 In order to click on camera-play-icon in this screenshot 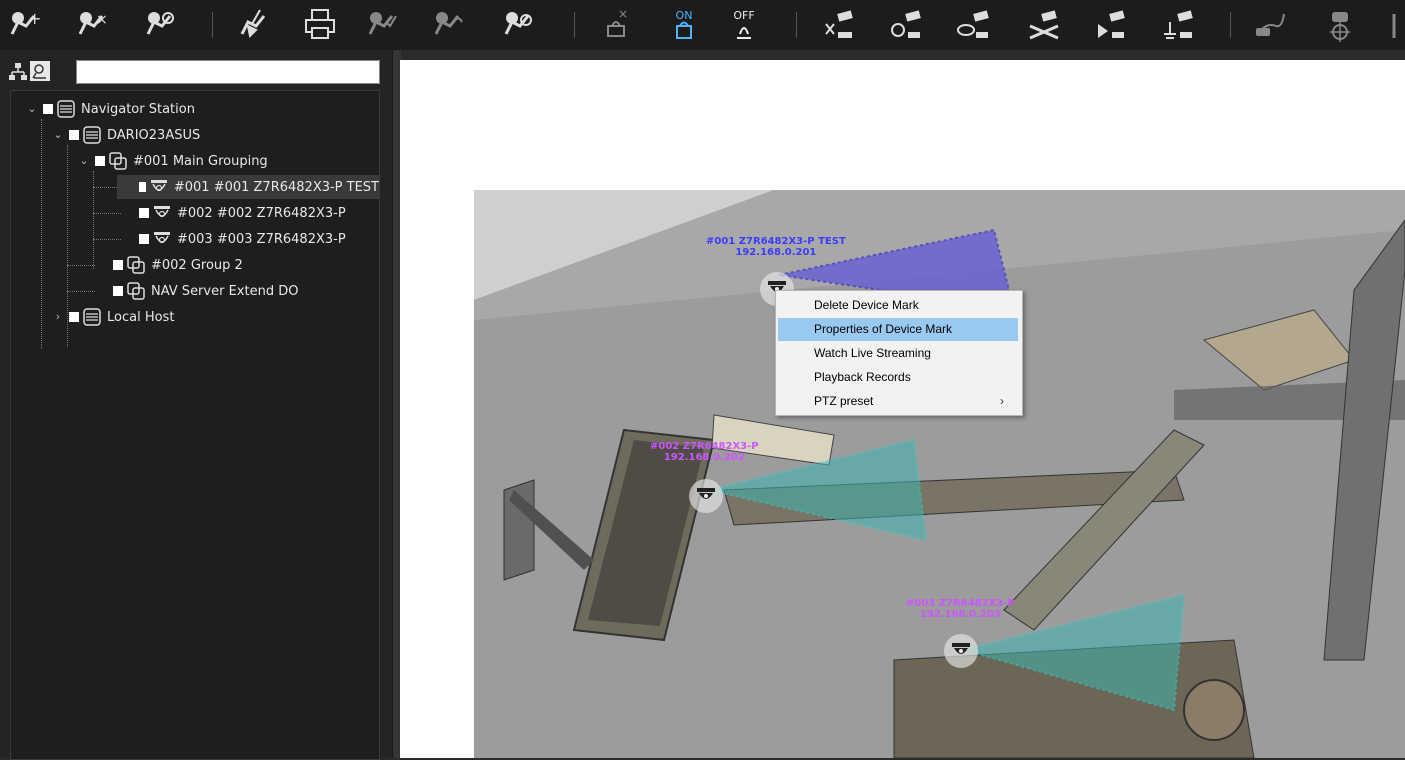, I will do `click(1110, 24)`.